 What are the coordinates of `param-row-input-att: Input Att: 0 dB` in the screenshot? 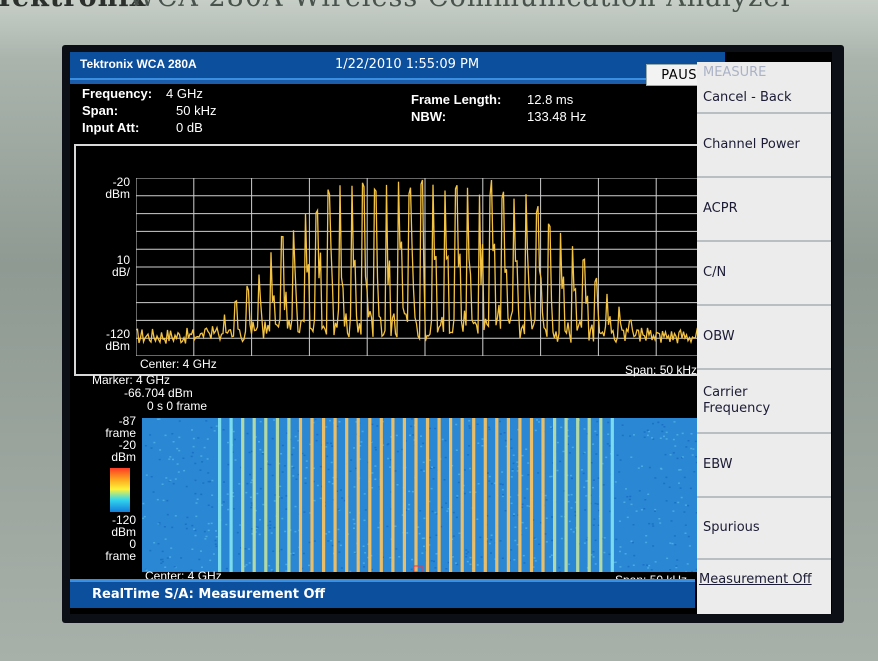 It's located at (149, 128).